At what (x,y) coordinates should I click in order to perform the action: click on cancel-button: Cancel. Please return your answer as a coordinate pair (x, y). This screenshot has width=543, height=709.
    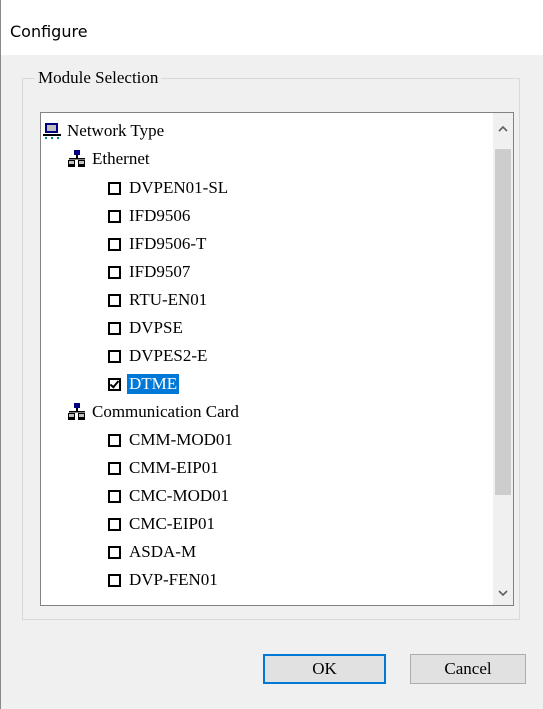
    Looking at the image, I should click on (468, 669).